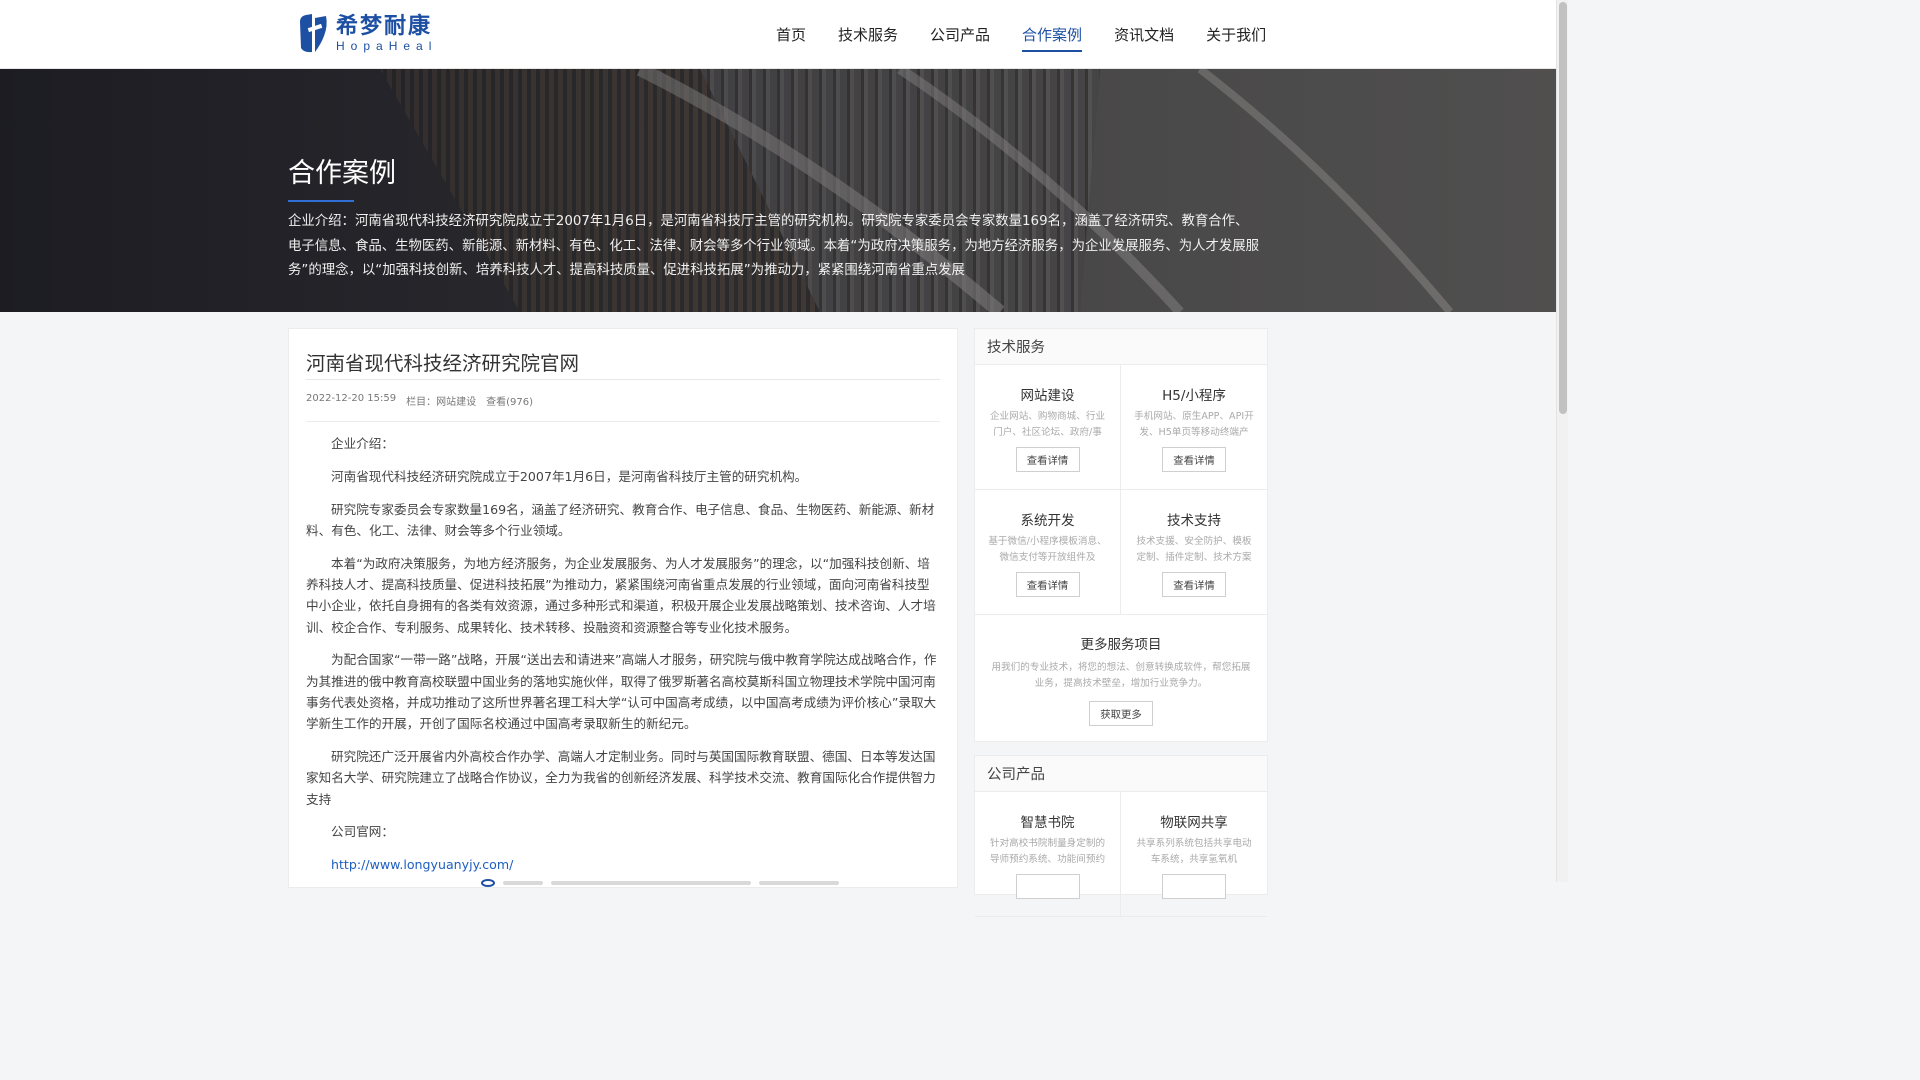 The image size is (1920, 1080). I want to click on products-heading: 公司产品, so click(1121, 774).